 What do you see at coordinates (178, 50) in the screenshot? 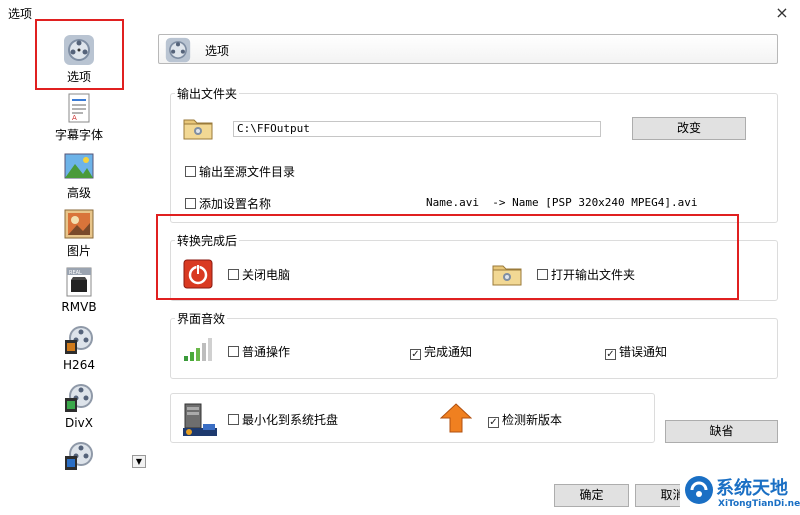
I see `options-film-reel-icon` at bounding box center [178, 50].